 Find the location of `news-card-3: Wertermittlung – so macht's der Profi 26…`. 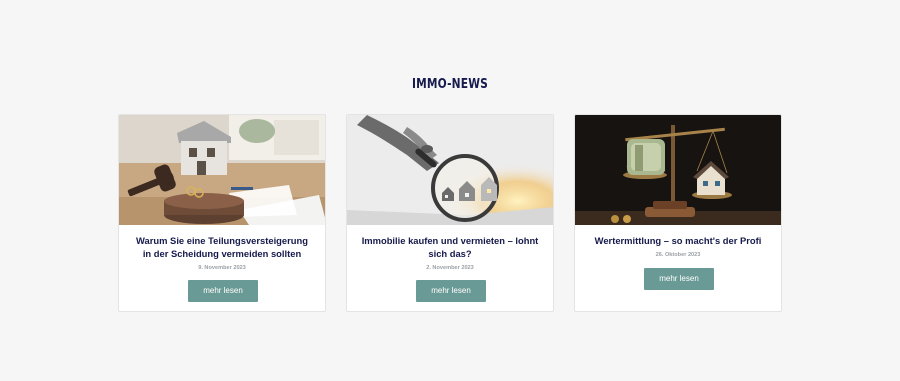

news-card-3: Wertermittlung – so macht's der Profi 26… is located at coordinates (678, 213).